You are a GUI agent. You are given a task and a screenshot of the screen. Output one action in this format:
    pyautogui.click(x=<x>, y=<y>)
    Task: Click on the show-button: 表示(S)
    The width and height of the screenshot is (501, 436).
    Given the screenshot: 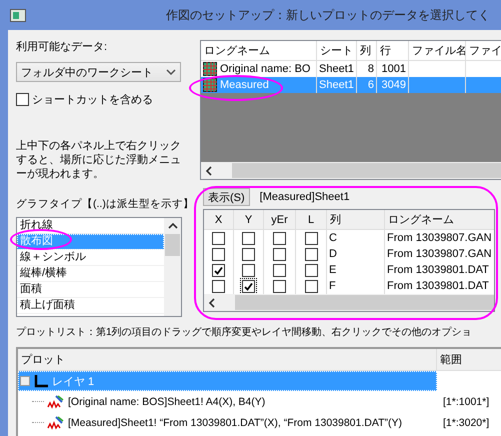 What is the action you would take?
    pyautogui.click(x=226, y=197)
    